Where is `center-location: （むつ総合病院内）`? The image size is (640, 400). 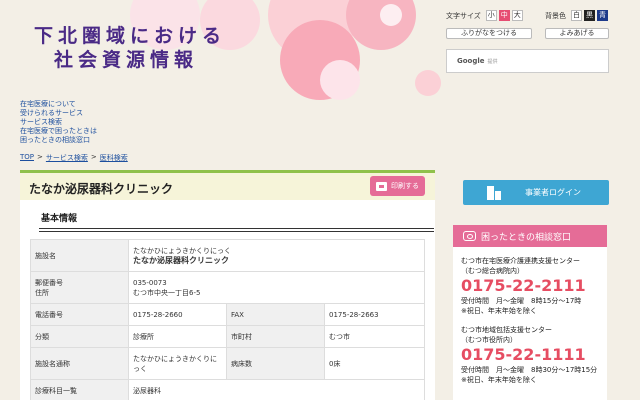
center-location: （むつ総合病院内） is located at coordinates (492, 271).